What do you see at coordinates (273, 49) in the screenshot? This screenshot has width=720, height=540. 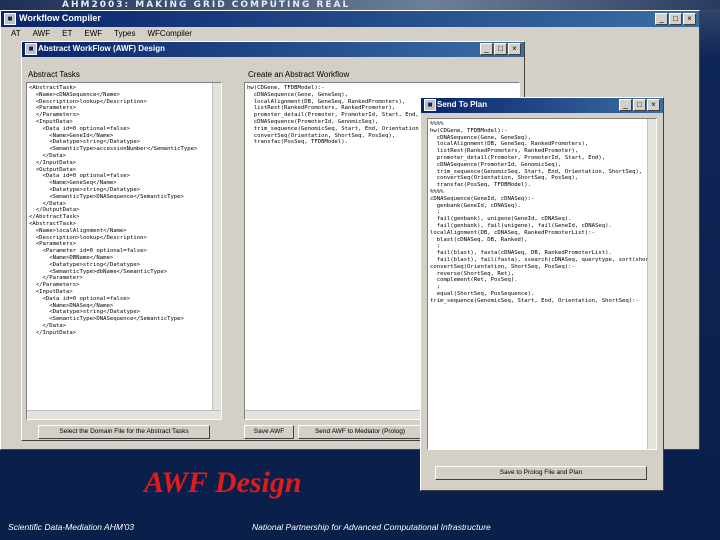 I see `awf-titlebar: ■ Abstract WorkFlow (AWF) Design _ □ ×` at bounding box center [273, 49].